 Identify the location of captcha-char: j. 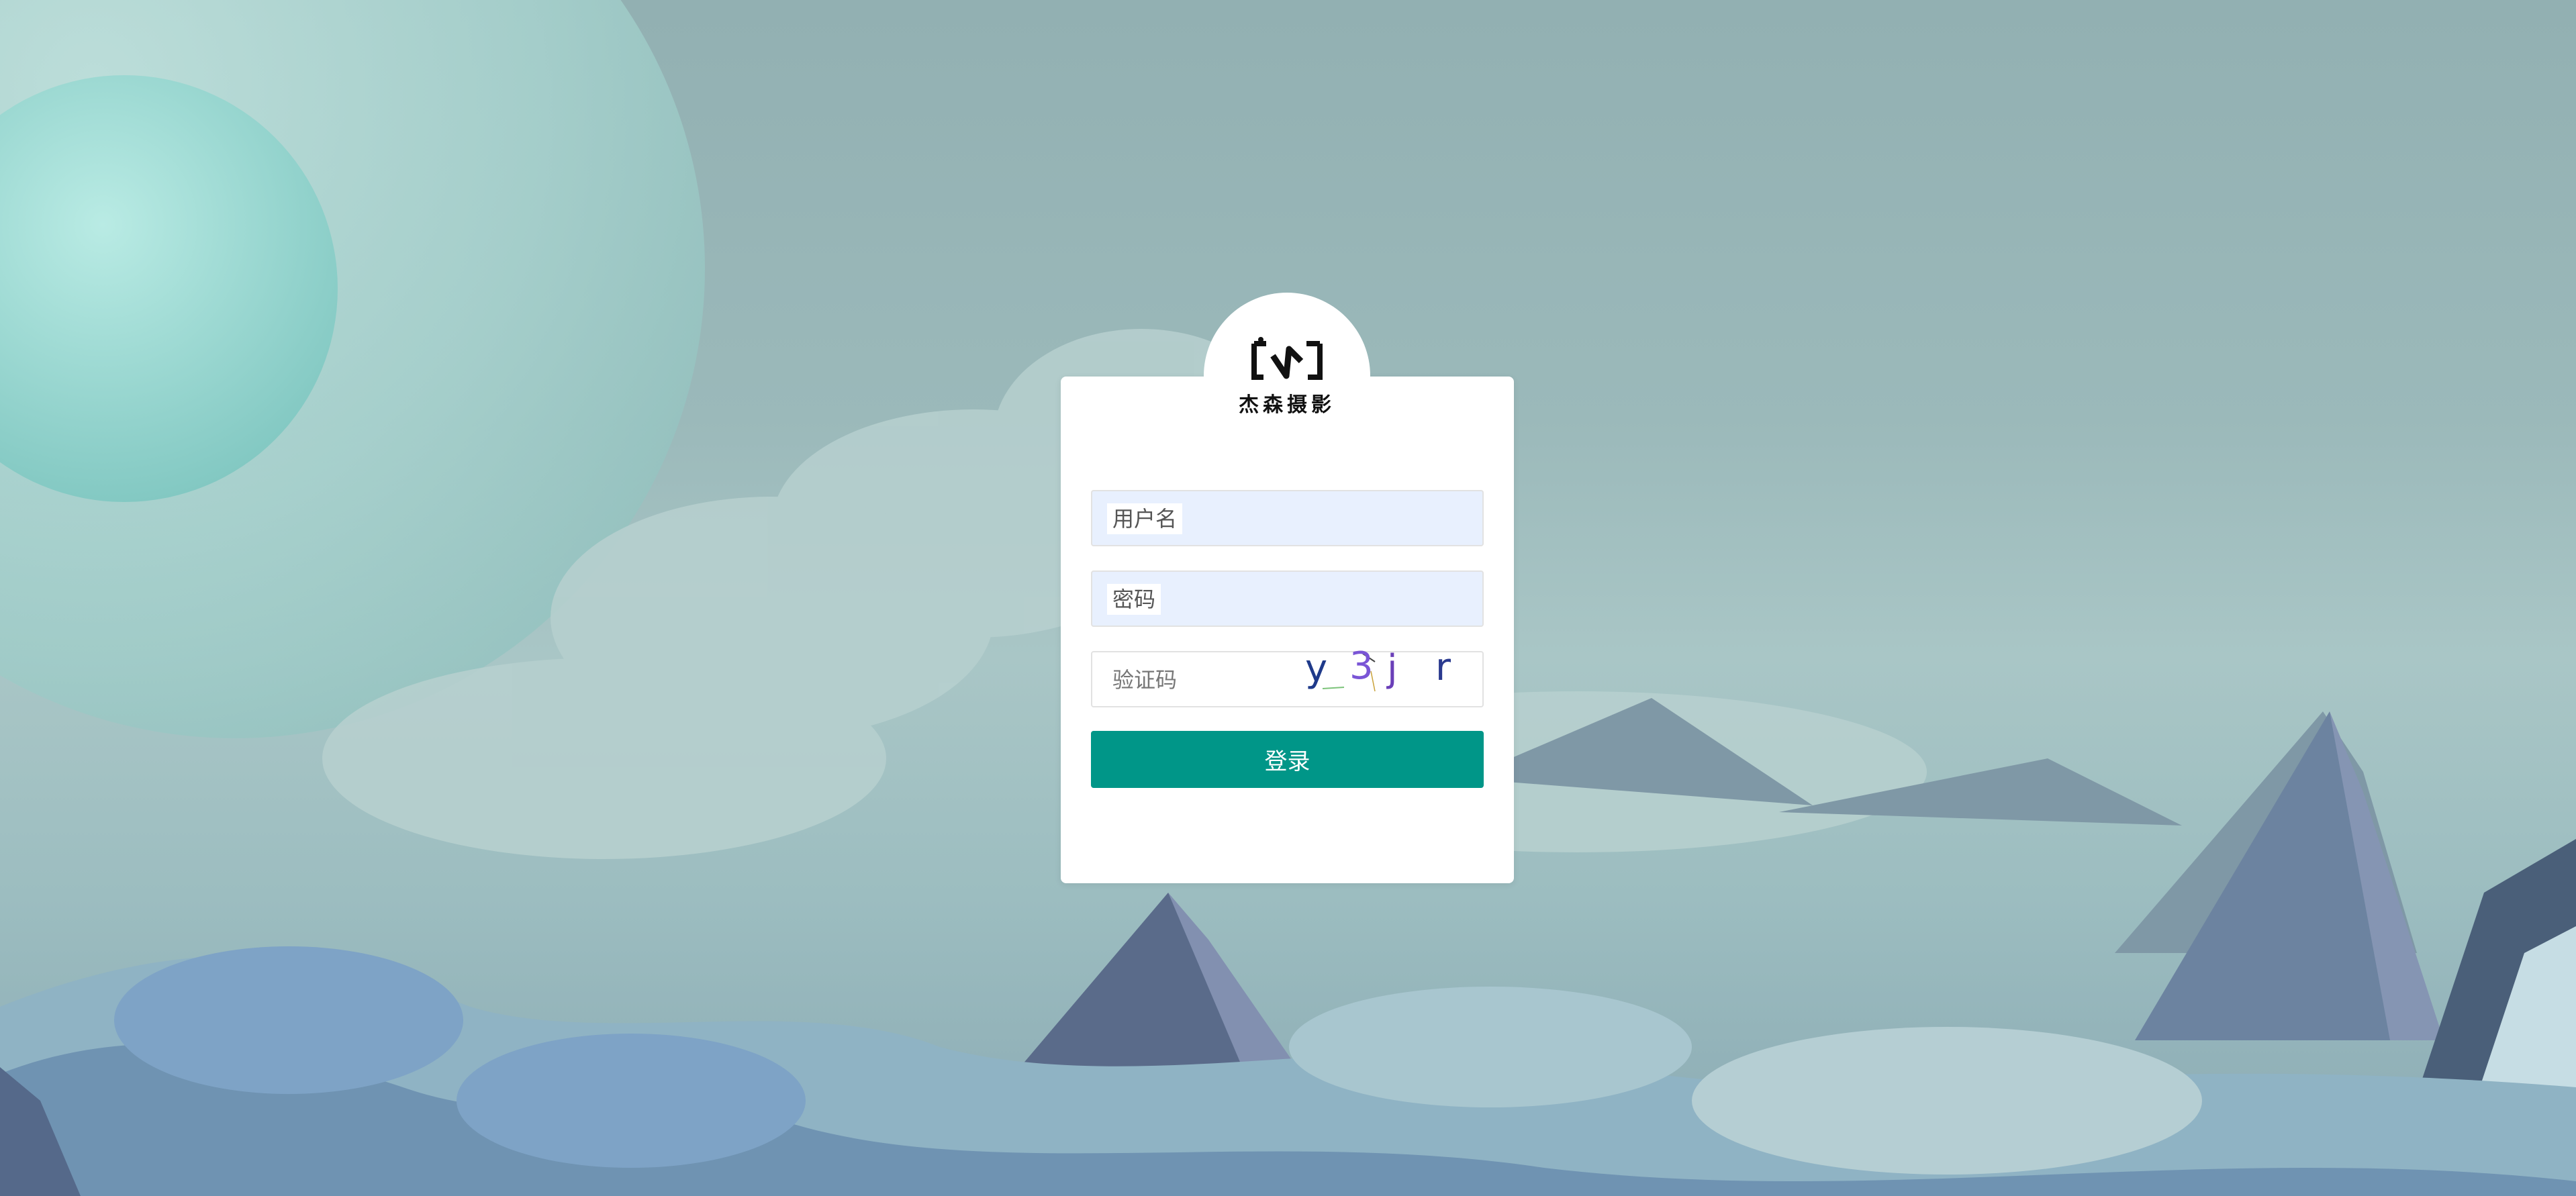
(1392, 669).